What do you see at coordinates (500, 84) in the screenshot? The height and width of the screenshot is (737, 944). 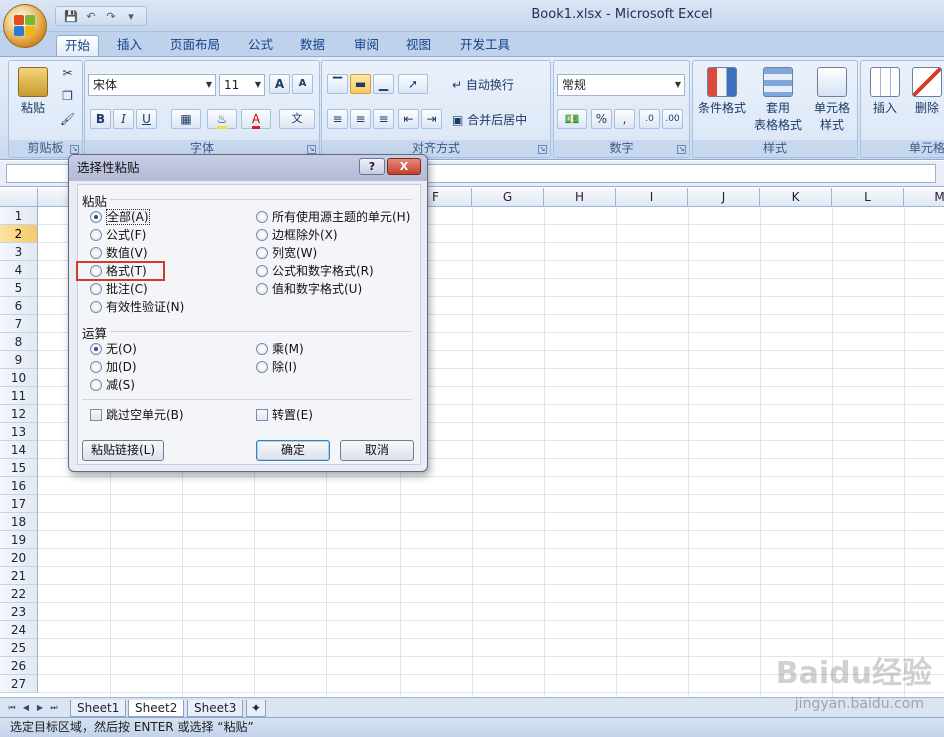 I see `wrap-text-button: ↵ 自动换行` at bounding box center [500, 84].